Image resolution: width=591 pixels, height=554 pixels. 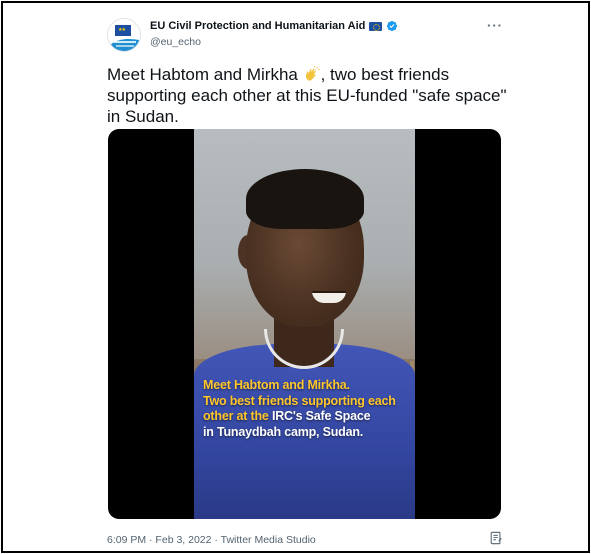 I want to click on tweet-text-part: Meet Habtom and Mirkha, so click(x=205, y=74).